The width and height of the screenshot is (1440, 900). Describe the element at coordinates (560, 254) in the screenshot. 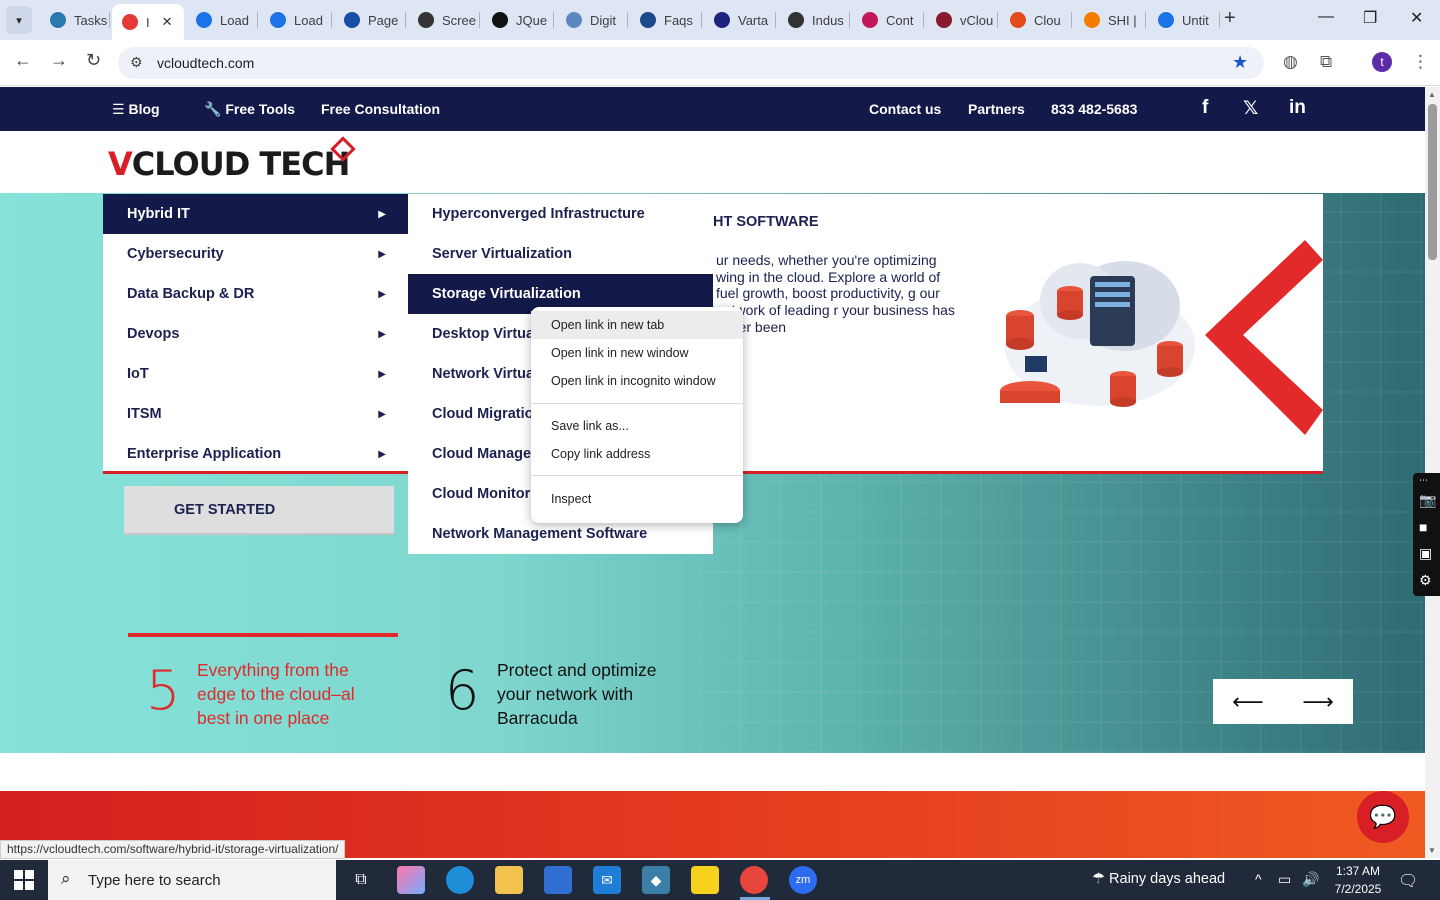

I see `menu-subcategory-item: Server Virtualization` at that location.